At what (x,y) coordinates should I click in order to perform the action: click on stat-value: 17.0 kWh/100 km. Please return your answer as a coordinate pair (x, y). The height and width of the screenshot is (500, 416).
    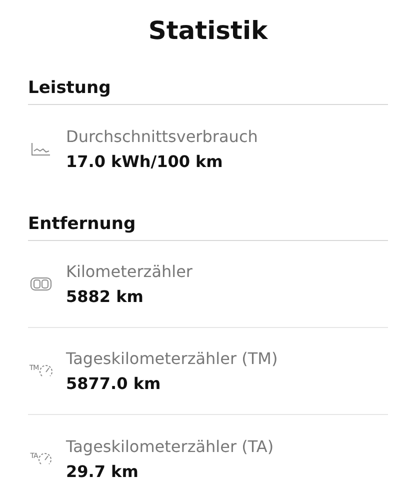
    Looking at the image, I should click on (145, 161).